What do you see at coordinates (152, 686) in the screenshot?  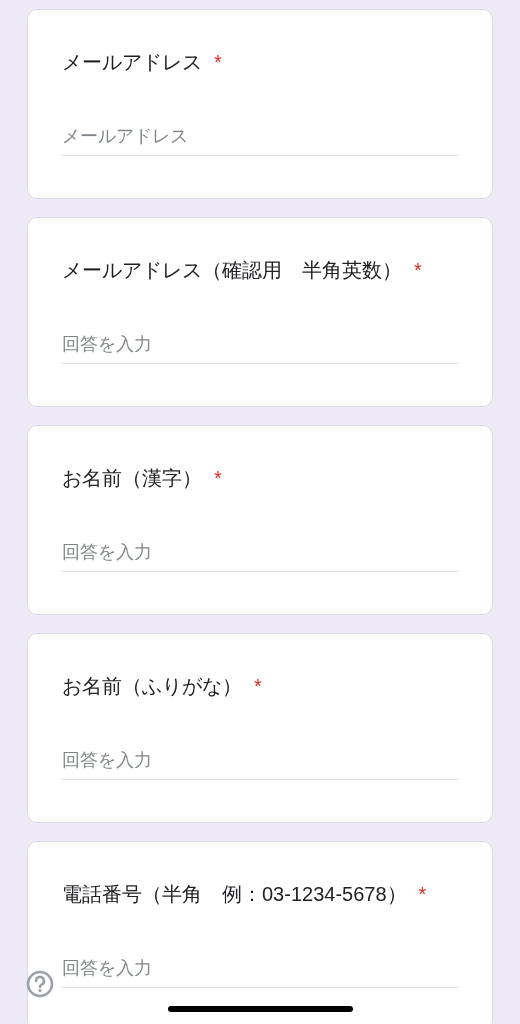 I see `question-title: お名前（ふりがな）` at bounding box center [152, 686].